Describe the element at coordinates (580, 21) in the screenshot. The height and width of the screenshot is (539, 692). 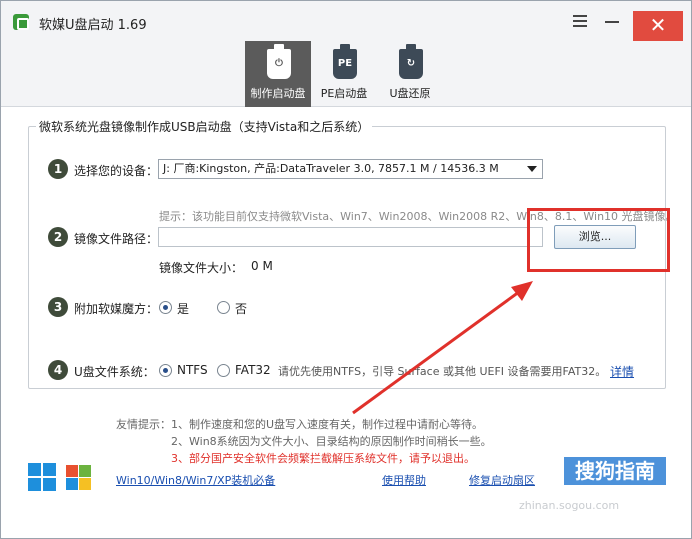
I see `menu-icon` at that location.